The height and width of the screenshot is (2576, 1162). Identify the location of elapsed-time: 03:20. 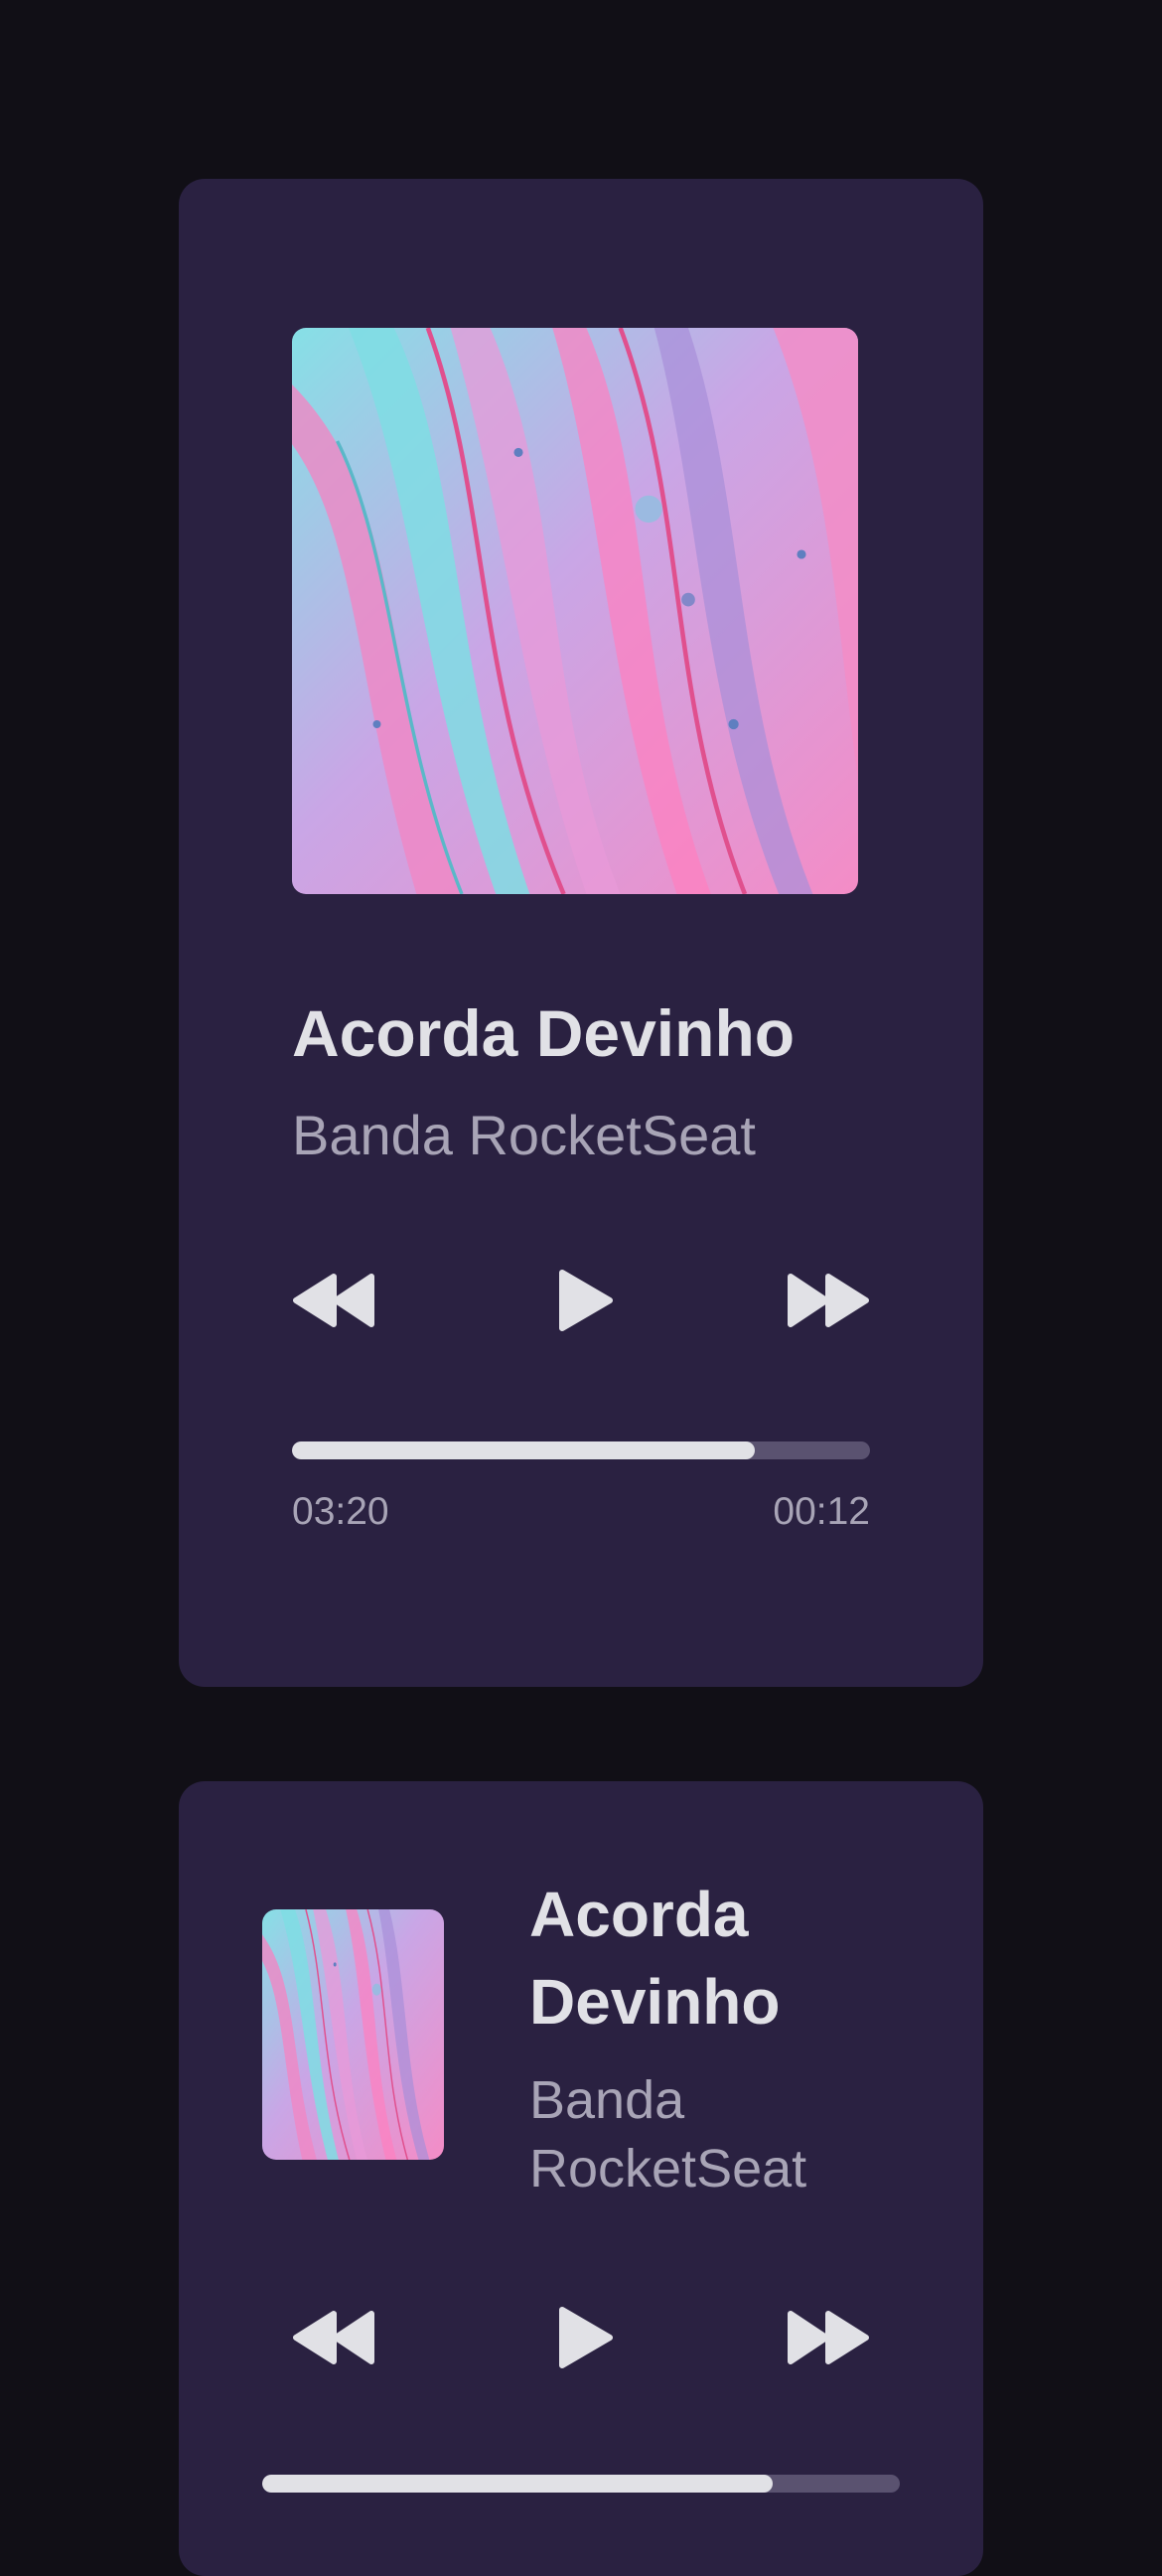
(340, 1511).